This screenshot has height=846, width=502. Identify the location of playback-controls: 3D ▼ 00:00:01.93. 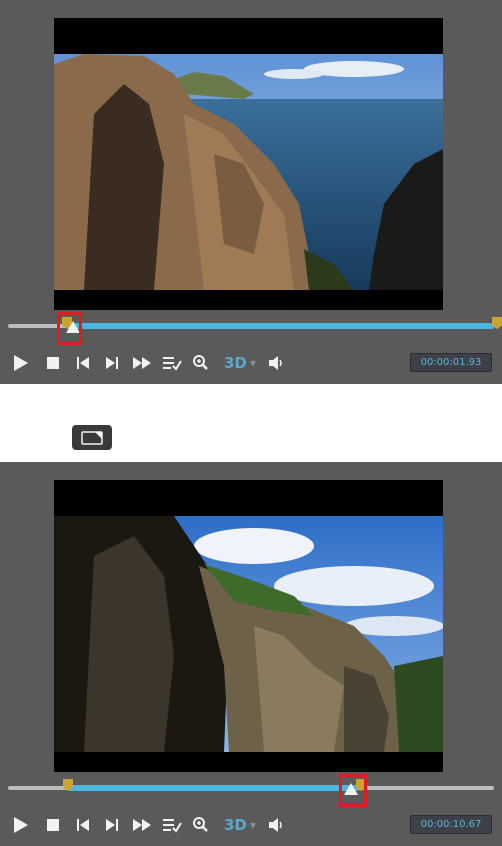
(251, 364).